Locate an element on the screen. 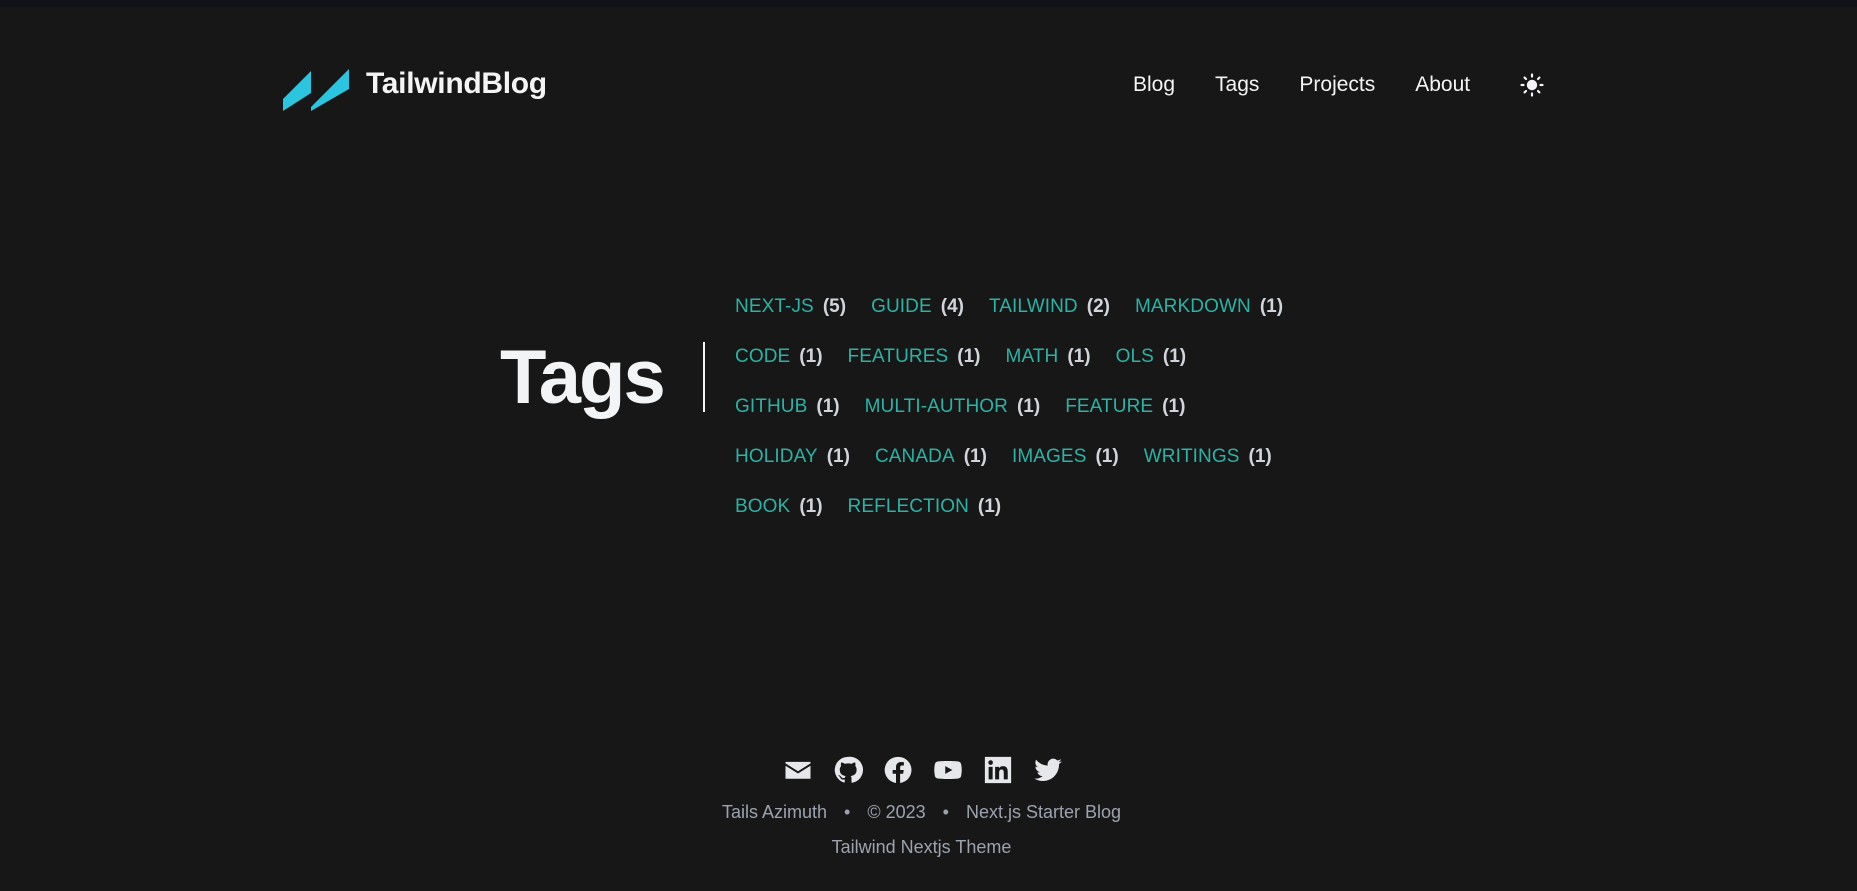  tag-item: IMAGES (1) is located at coordinates (1065, 457).